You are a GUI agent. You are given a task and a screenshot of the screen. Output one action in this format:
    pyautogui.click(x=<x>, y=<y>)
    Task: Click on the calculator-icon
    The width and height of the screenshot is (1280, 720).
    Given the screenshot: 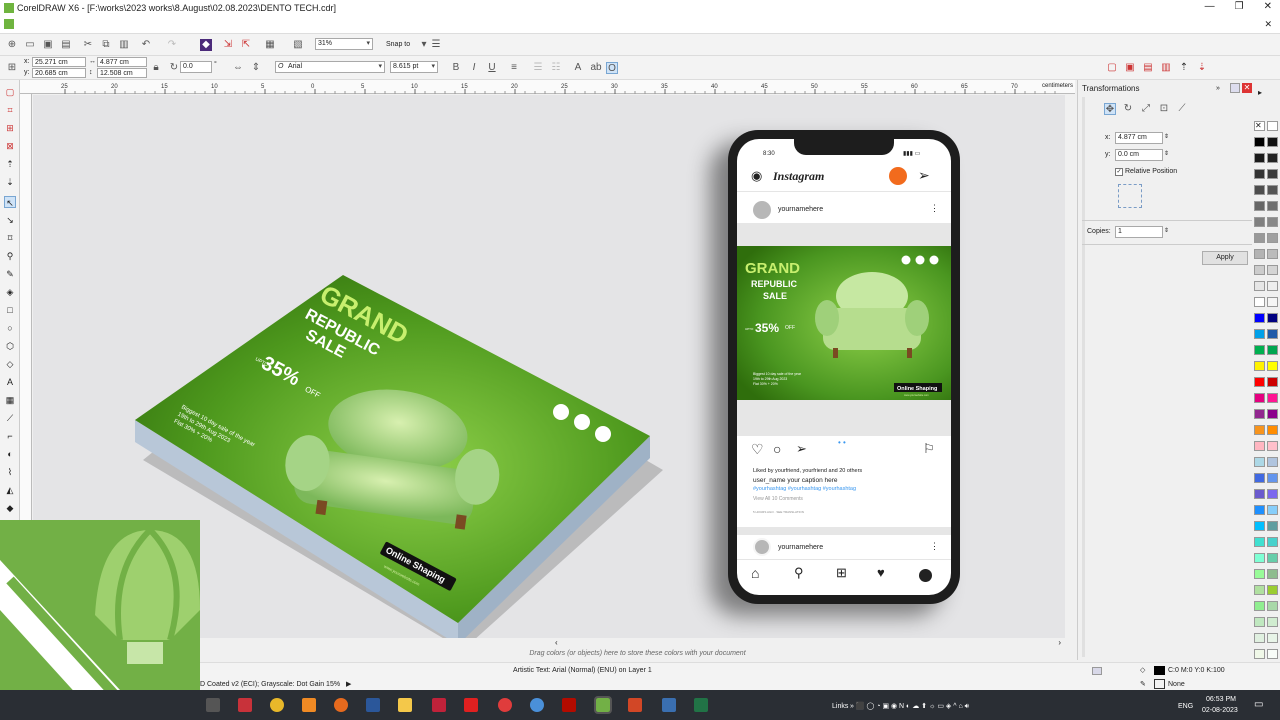 What is the action you would take?
    pyautogui.click(x=669, y=705)
    